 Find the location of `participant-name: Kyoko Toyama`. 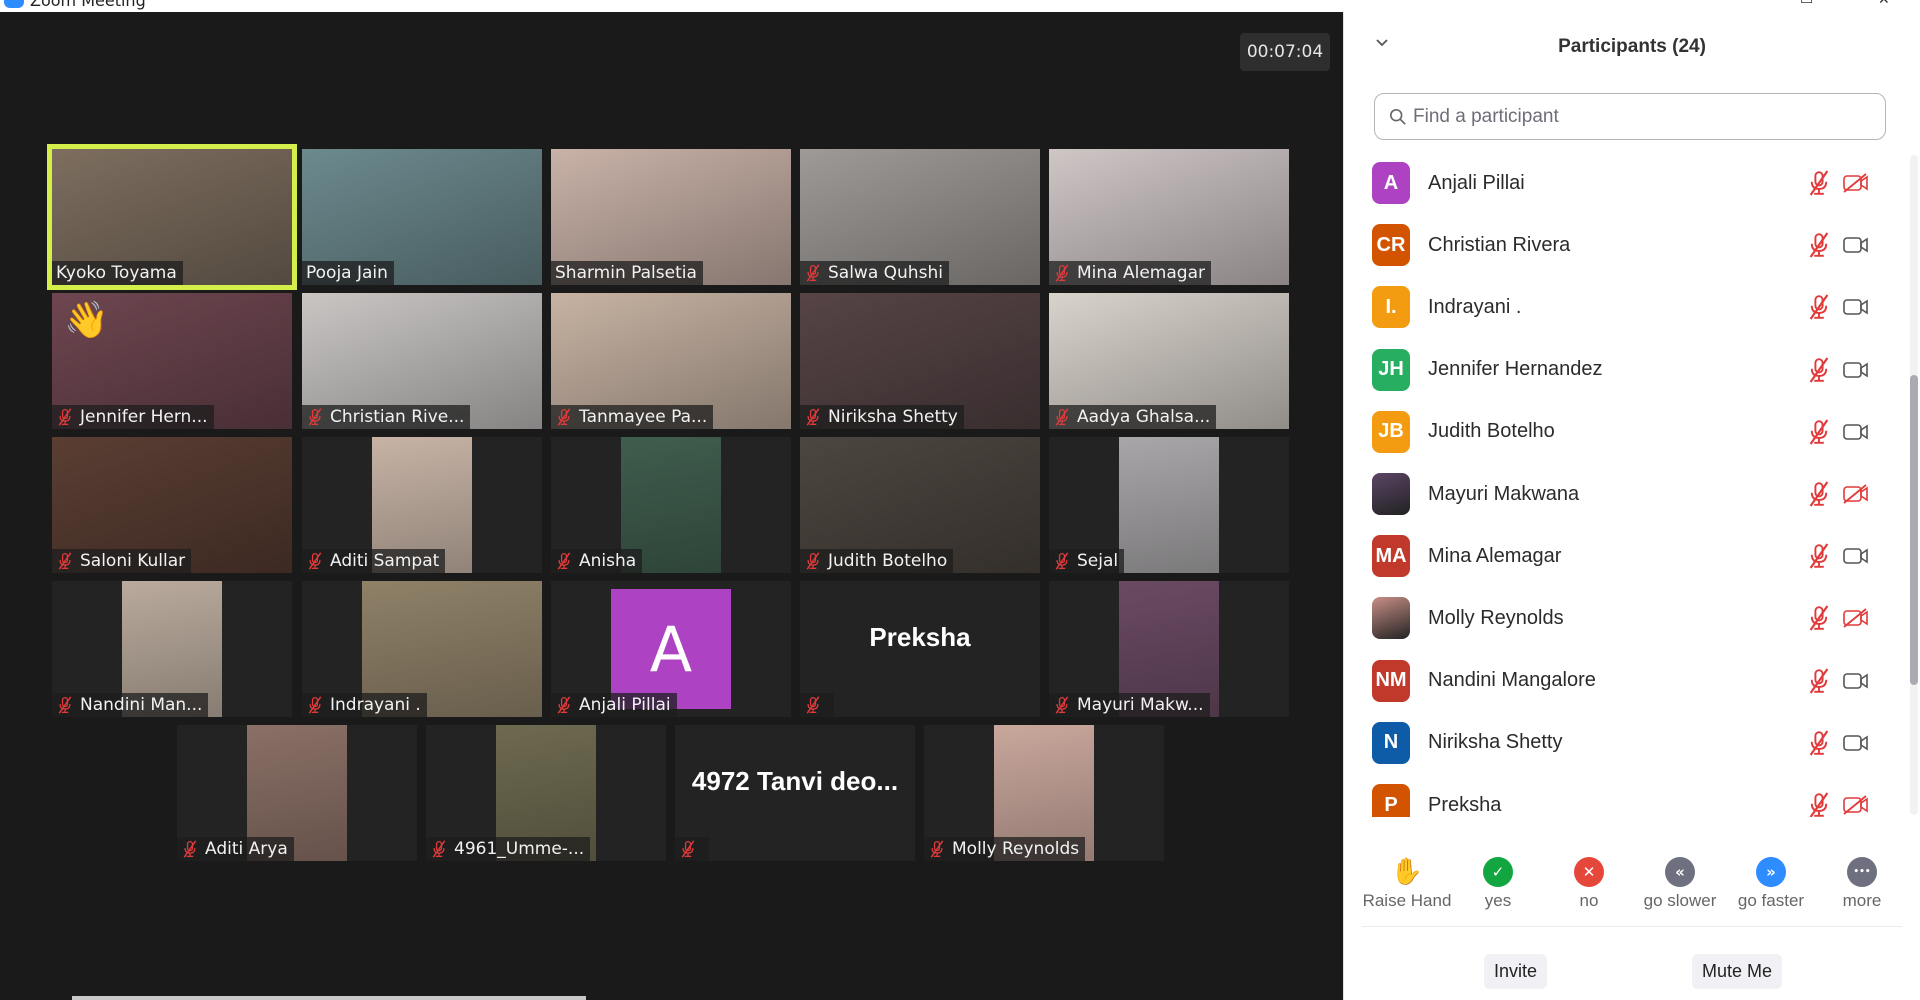

participant-name: Kyoko Toyama is located at coordinates (116, 273).